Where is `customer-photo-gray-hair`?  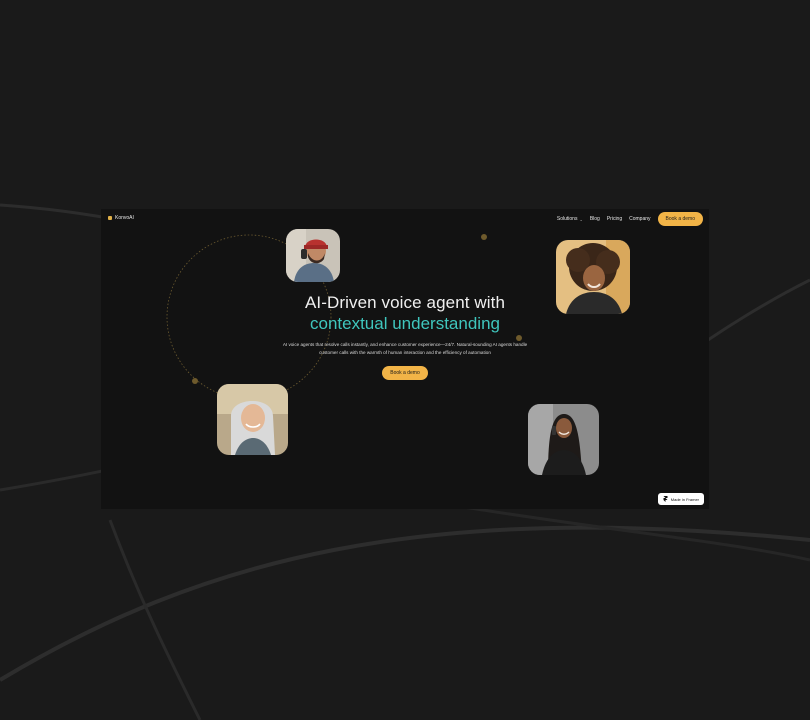 customer-photo-gray-hair is located at coordinates (252, 419).